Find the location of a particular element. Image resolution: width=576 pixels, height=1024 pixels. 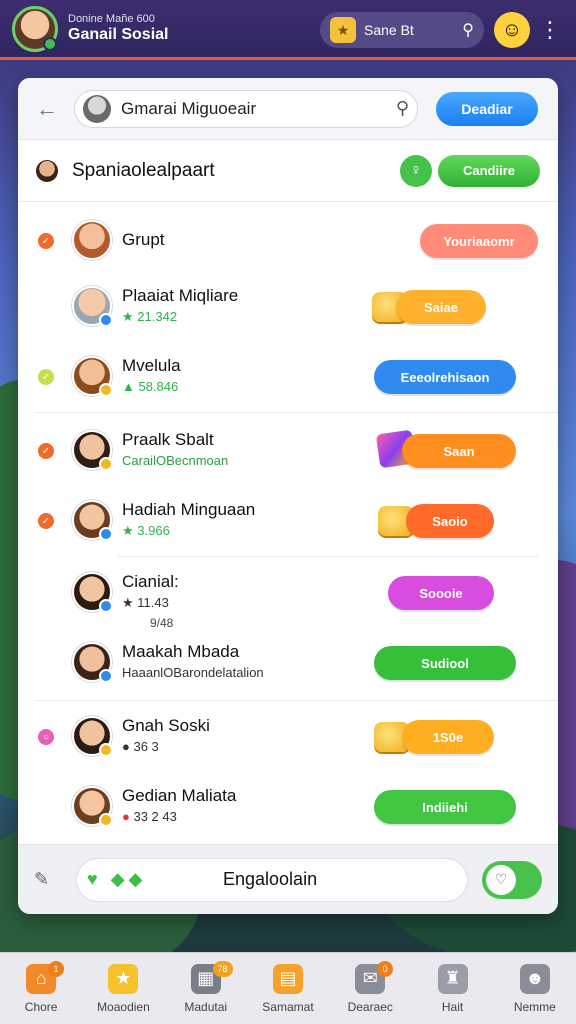

list-item-action-button: 1S0e is located at coordinates (448, 737).